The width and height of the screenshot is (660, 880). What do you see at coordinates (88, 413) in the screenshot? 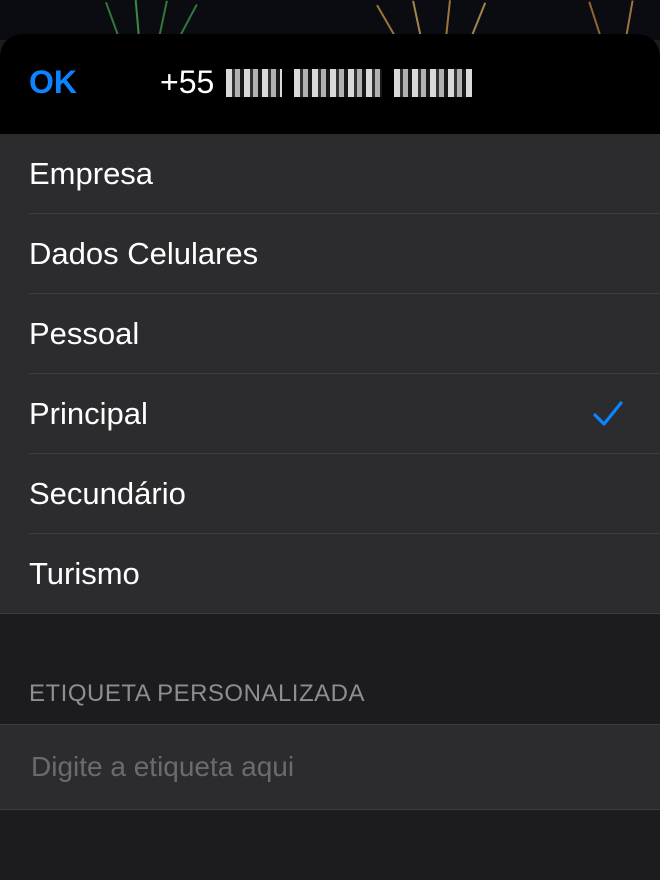
I see `option-label: Principal` at bounding box center [88, 413].